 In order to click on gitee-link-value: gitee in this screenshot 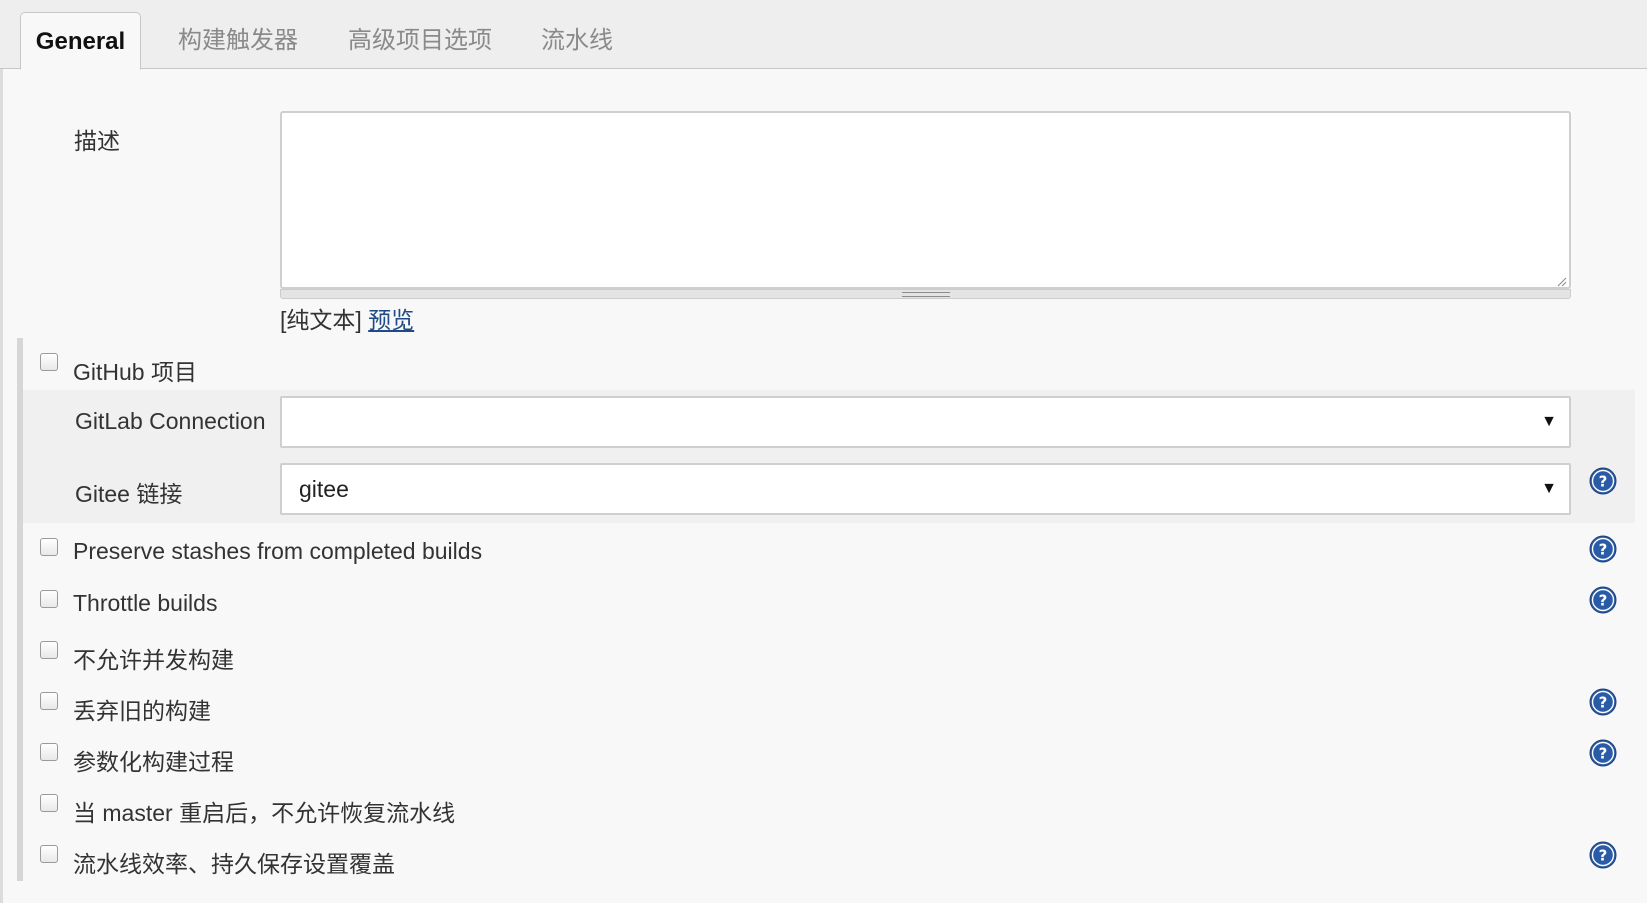, I will do `click(324, 489)`.